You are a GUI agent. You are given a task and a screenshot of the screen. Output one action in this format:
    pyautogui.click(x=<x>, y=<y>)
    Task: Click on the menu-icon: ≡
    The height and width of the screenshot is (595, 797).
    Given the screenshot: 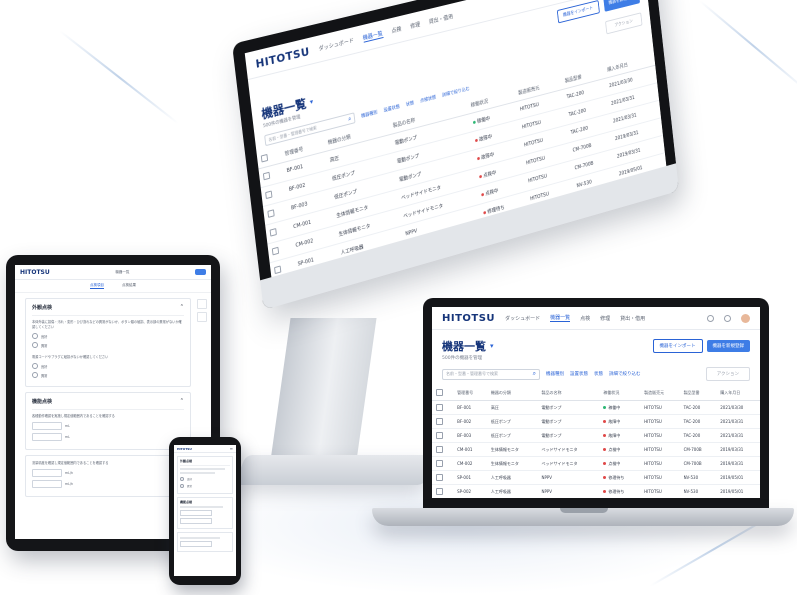 What is the action you would take?
    pyautogui.click(x=231, y=448)
    